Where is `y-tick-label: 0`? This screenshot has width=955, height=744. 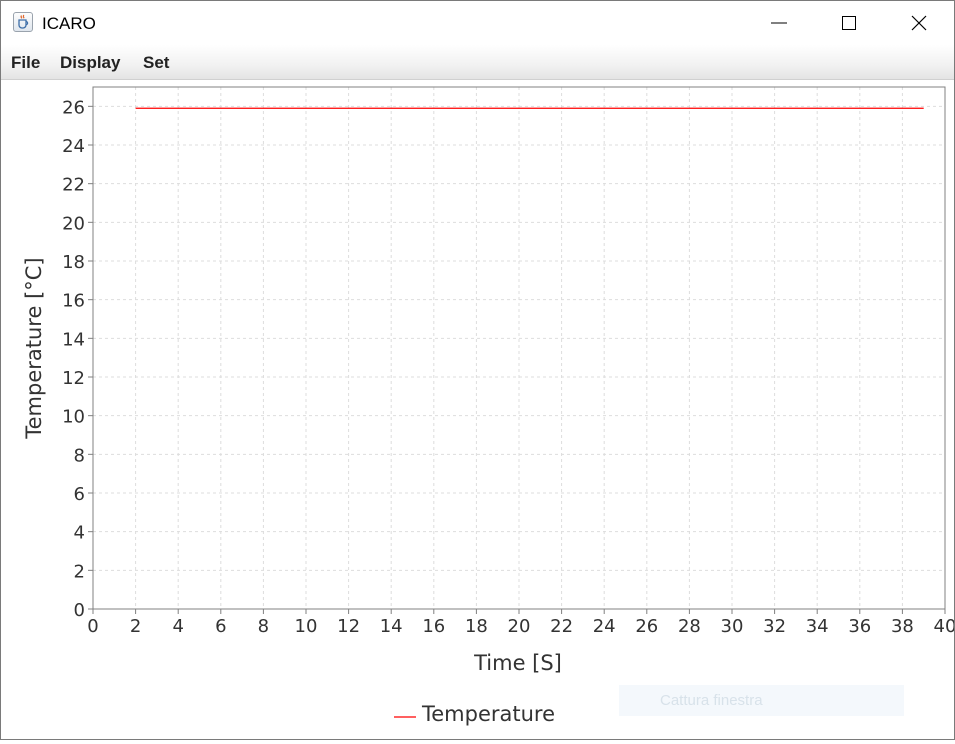 y-tick-label: 0 is located at coordinates (79, 610).